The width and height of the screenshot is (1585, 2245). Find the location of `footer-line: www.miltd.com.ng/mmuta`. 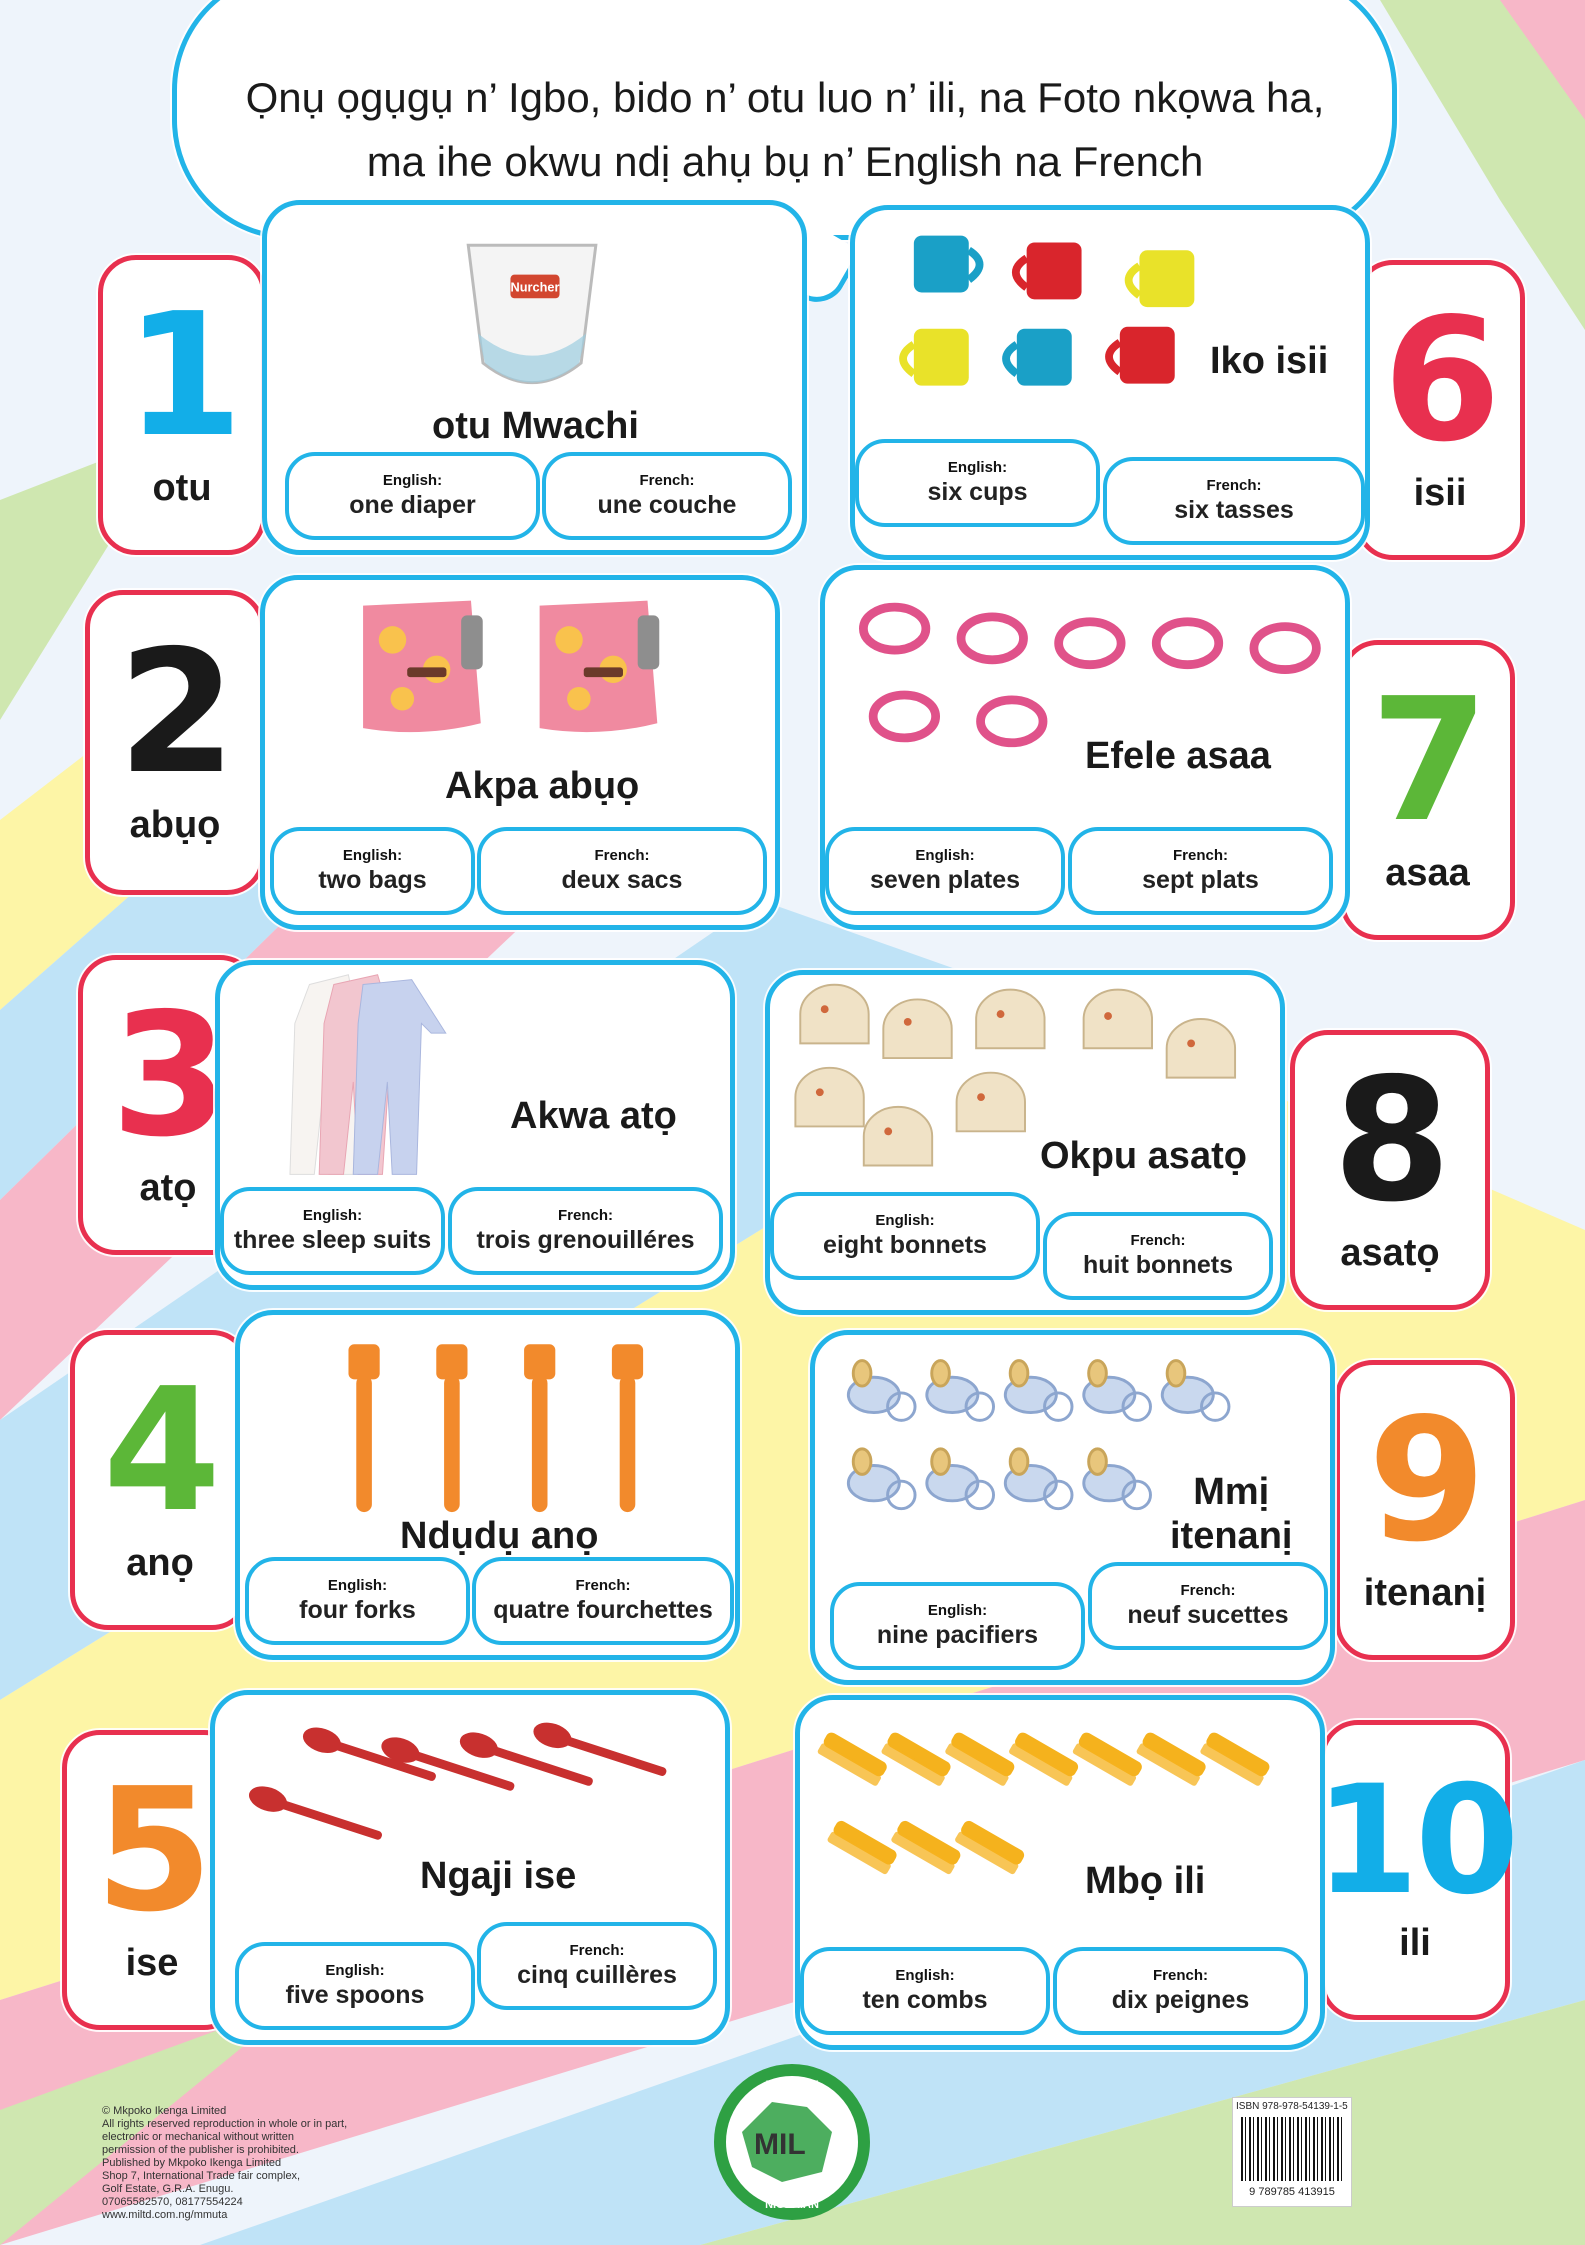

footer-line: www.miltd.com.ng/mmuta is located at coordinates (165, 2215).